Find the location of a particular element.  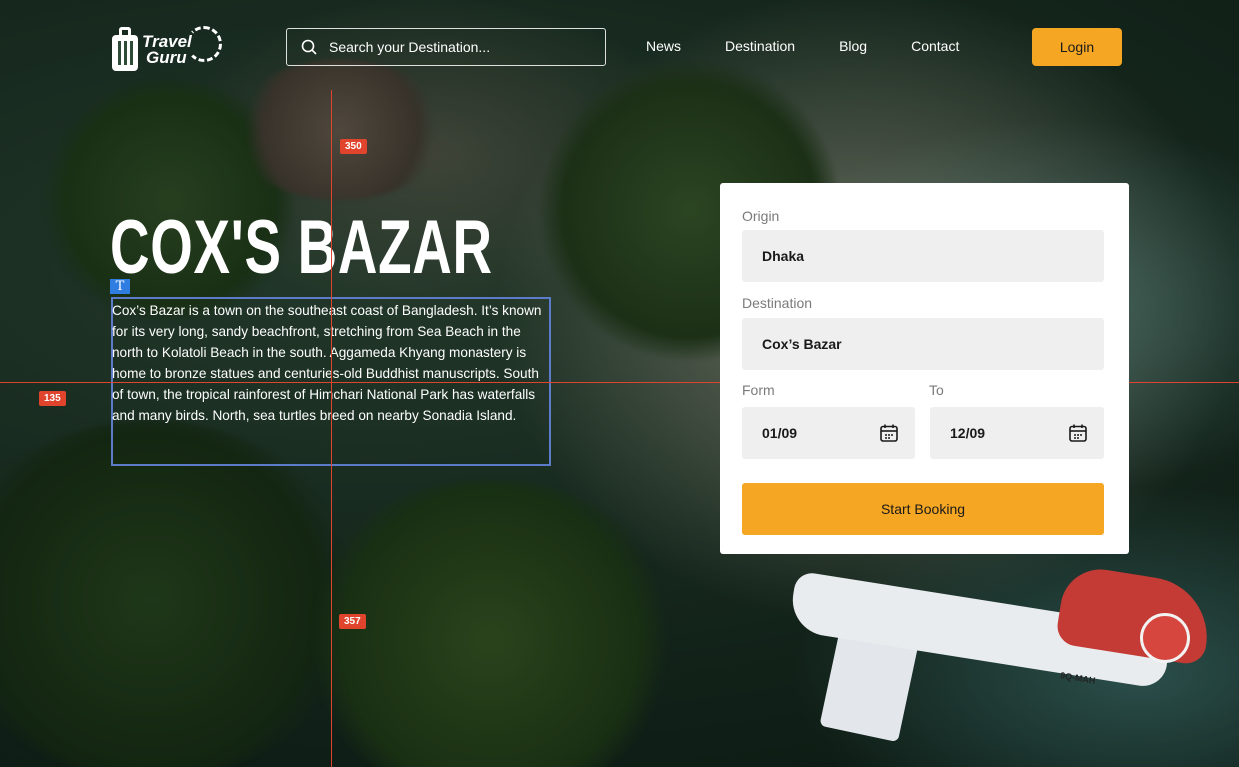

page-title: COX'S BAZAR is located at coordinates (301, 247).